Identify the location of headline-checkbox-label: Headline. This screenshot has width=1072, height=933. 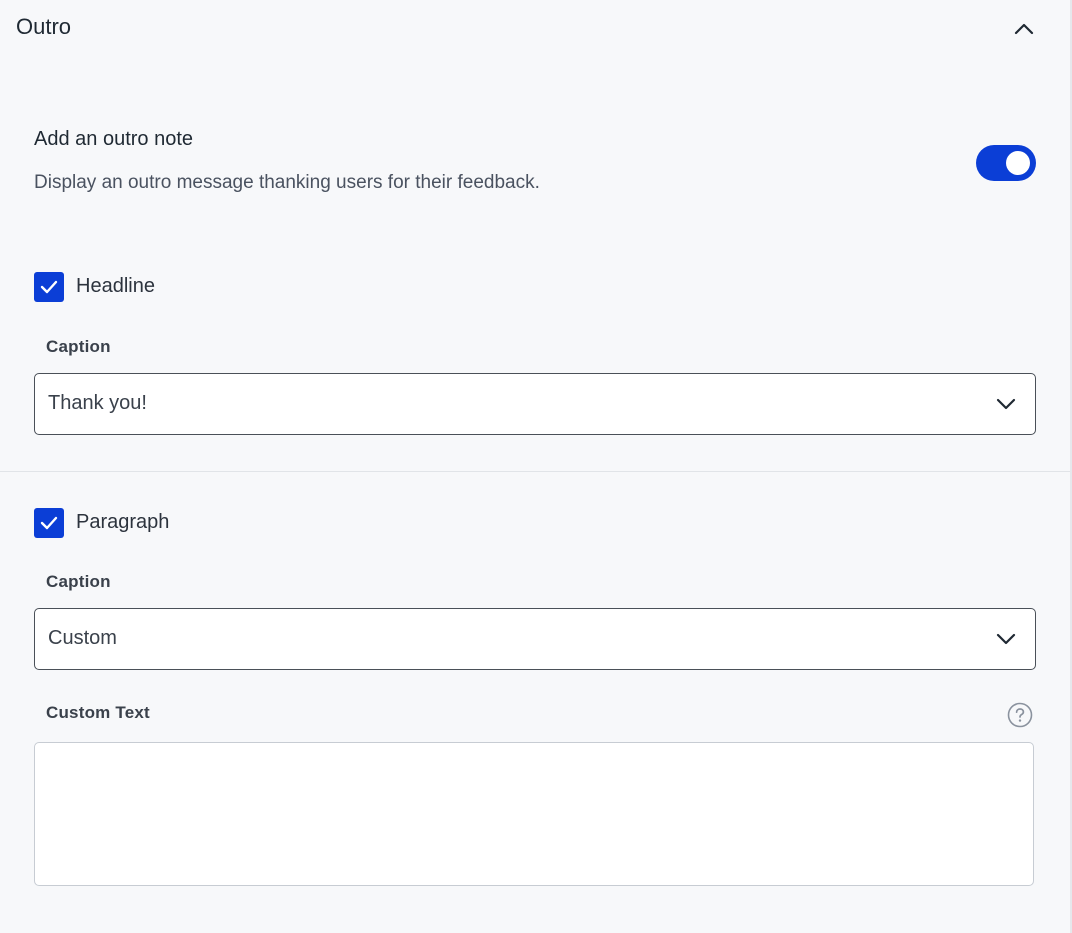
(115, 286).